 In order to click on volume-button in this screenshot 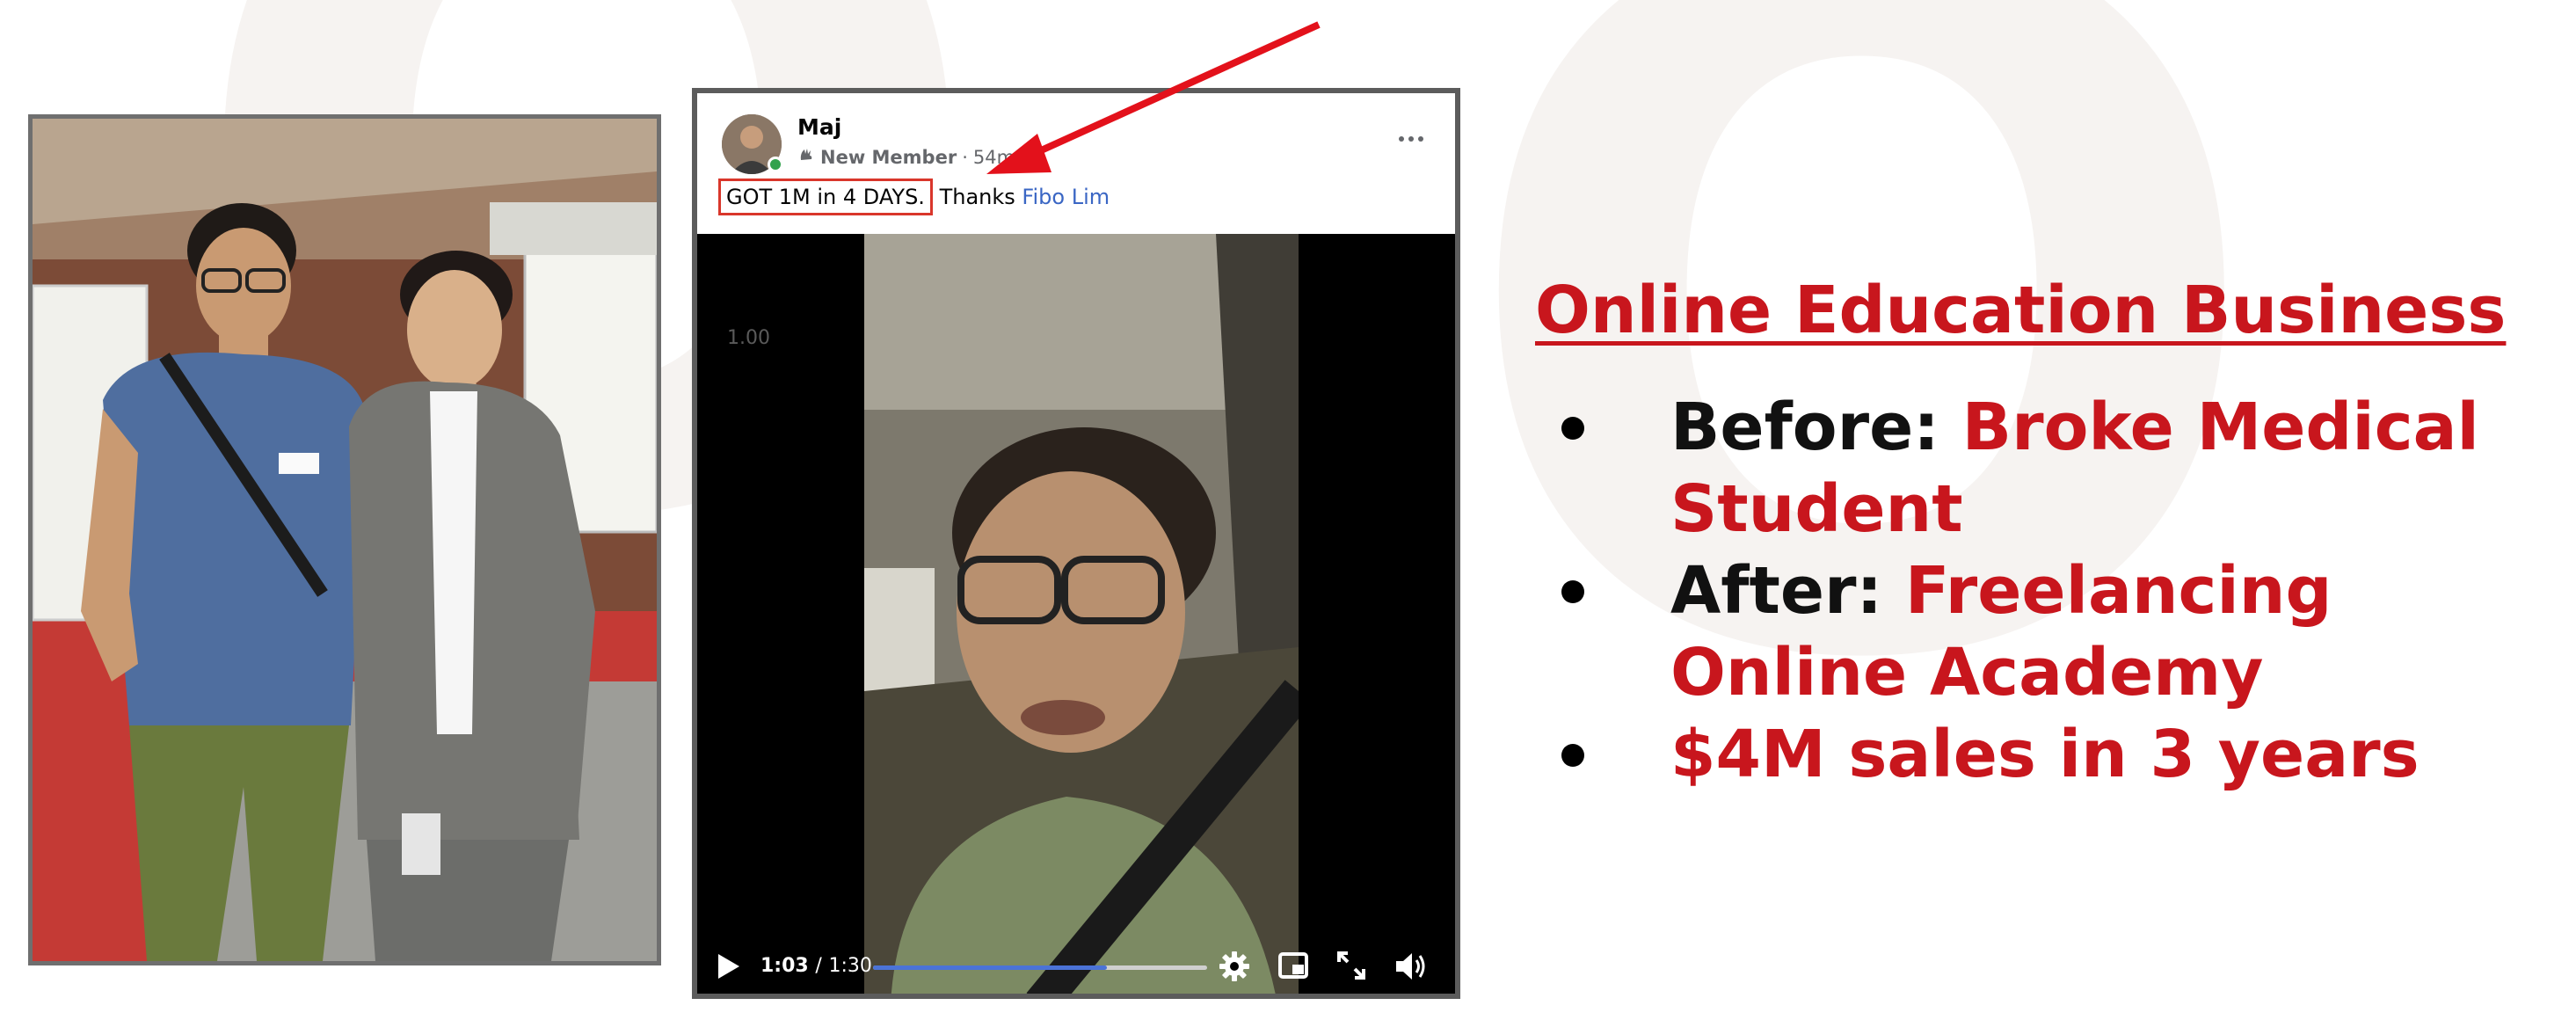, I will do `click(1411, 968)`.